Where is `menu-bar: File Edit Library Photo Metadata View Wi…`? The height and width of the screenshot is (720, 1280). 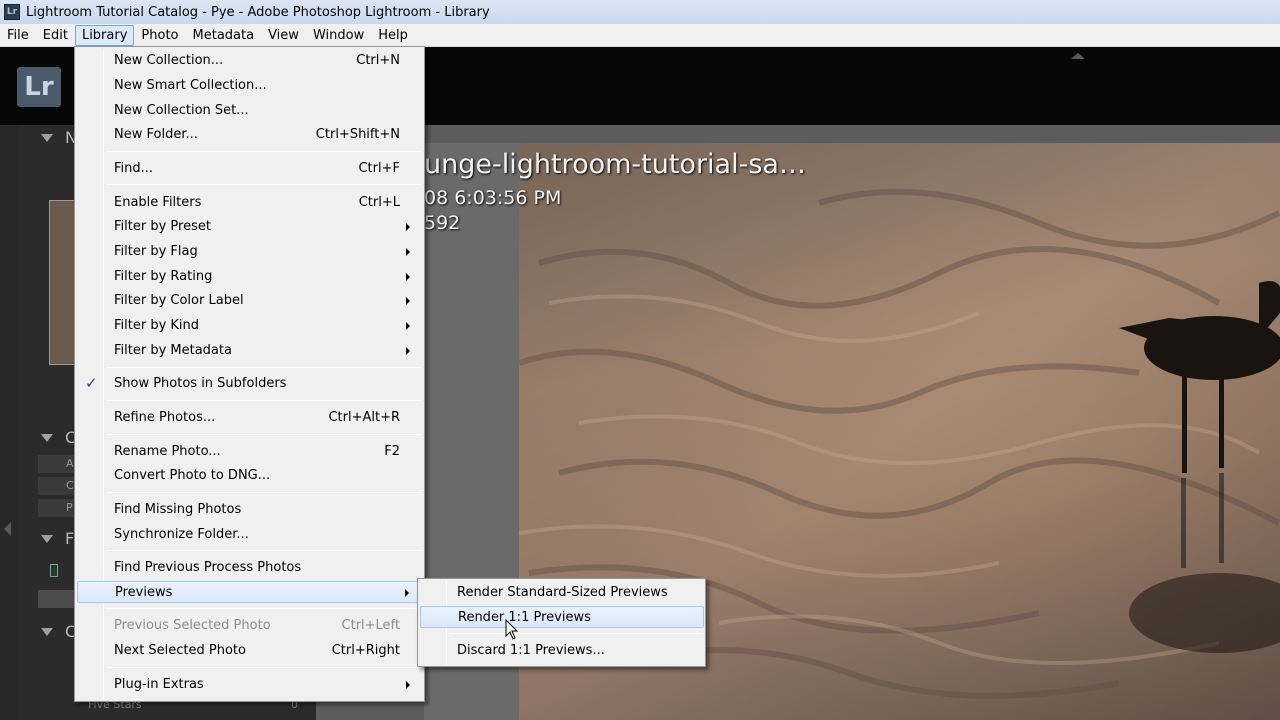
menu-bar: File Edit Library Photo Metadata View Wi… is located at coordinates (640, 35).